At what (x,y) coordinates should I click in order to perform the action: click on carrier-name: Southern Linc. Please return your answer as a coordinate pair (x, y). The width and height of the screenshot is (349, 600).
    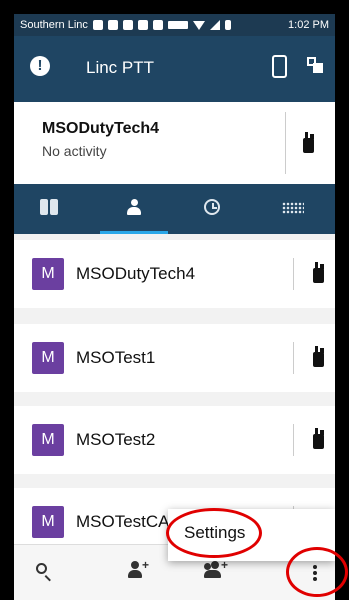
    Looking at the image, I should click on (54, 25).